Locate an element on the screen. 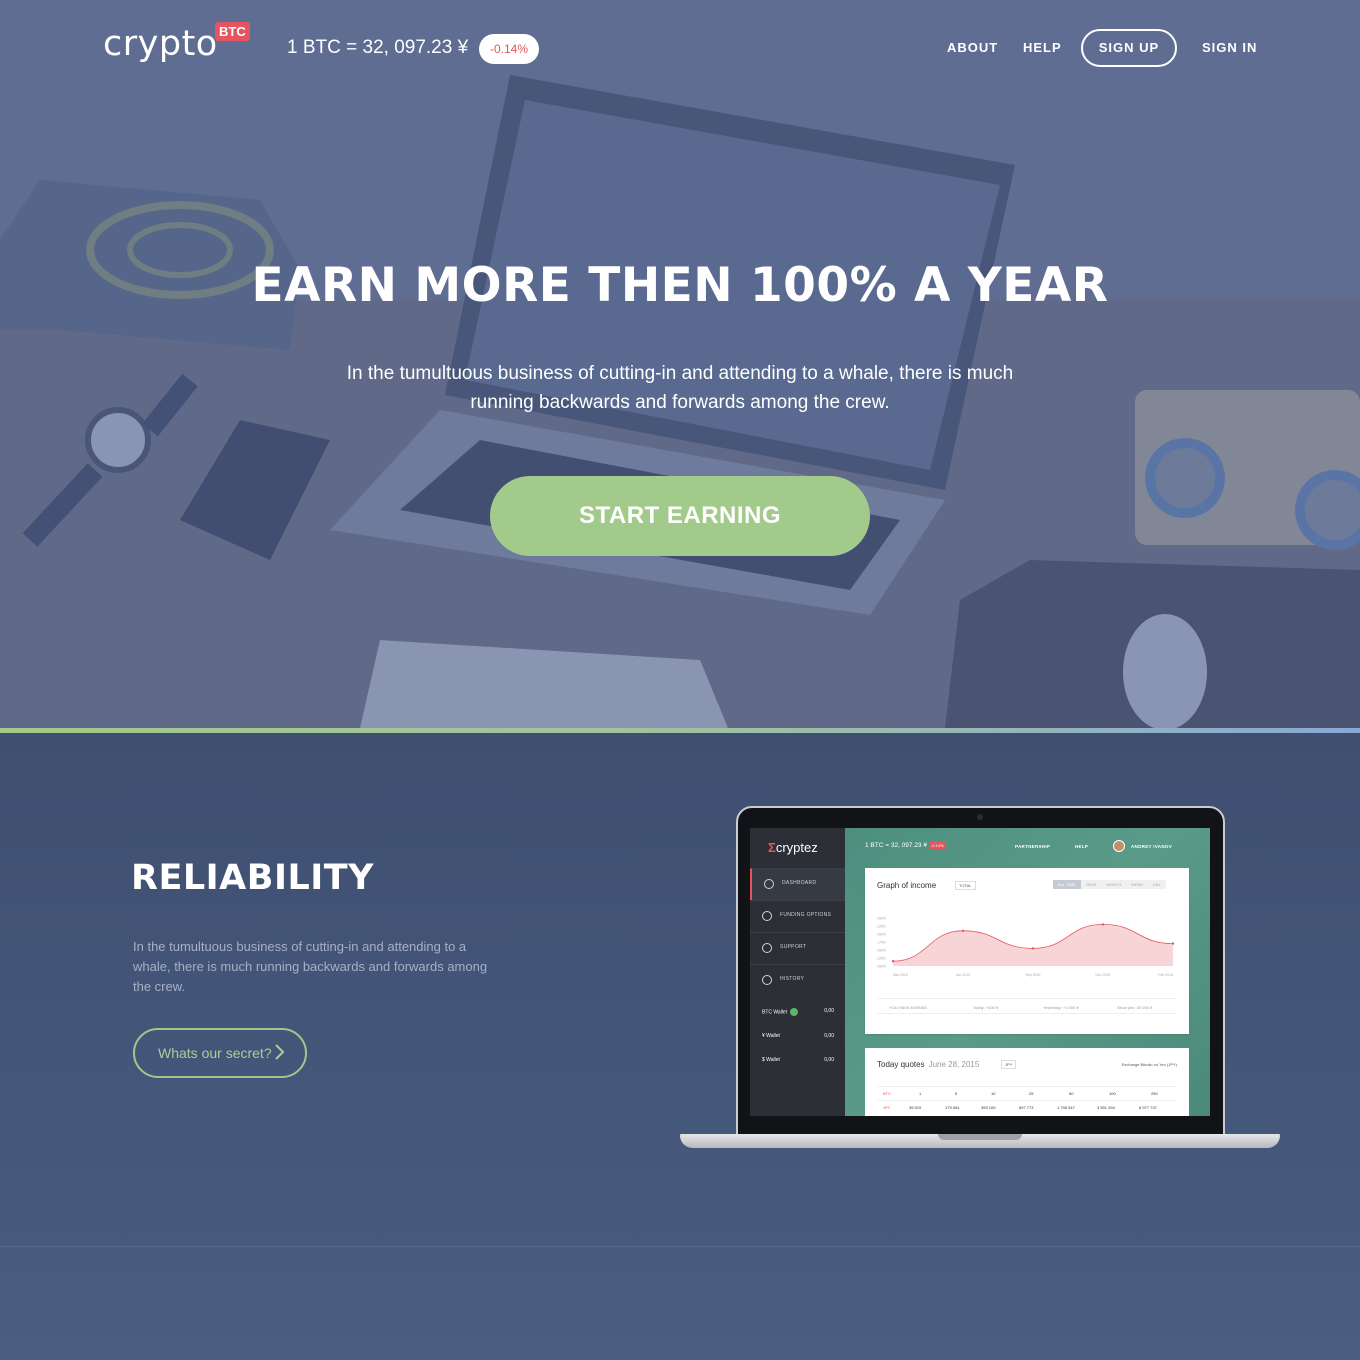 Image resolution: width=1360 pixels, height=1360 pixels. quotes-cell: 1 795 547 is located at coordinates (1066, 1107).